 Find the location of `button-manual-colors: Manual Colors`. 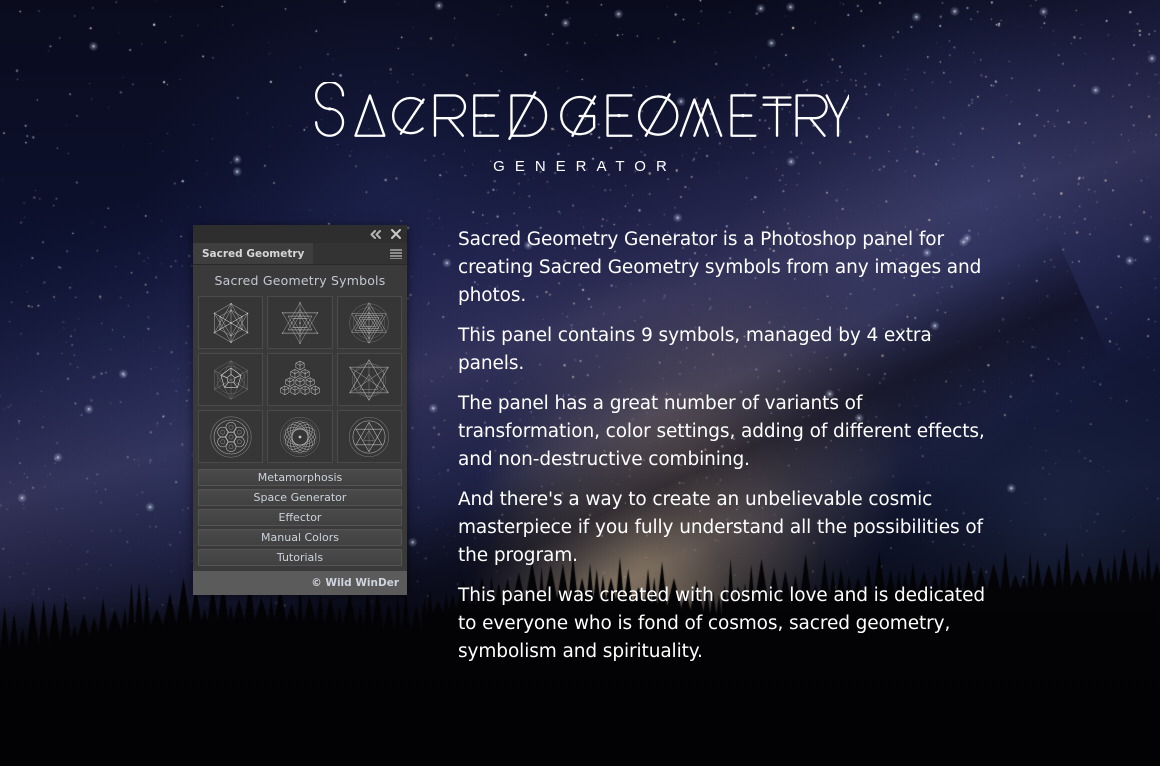

button-manual-colors: Manual Colors is located at coordinates (300, 537).